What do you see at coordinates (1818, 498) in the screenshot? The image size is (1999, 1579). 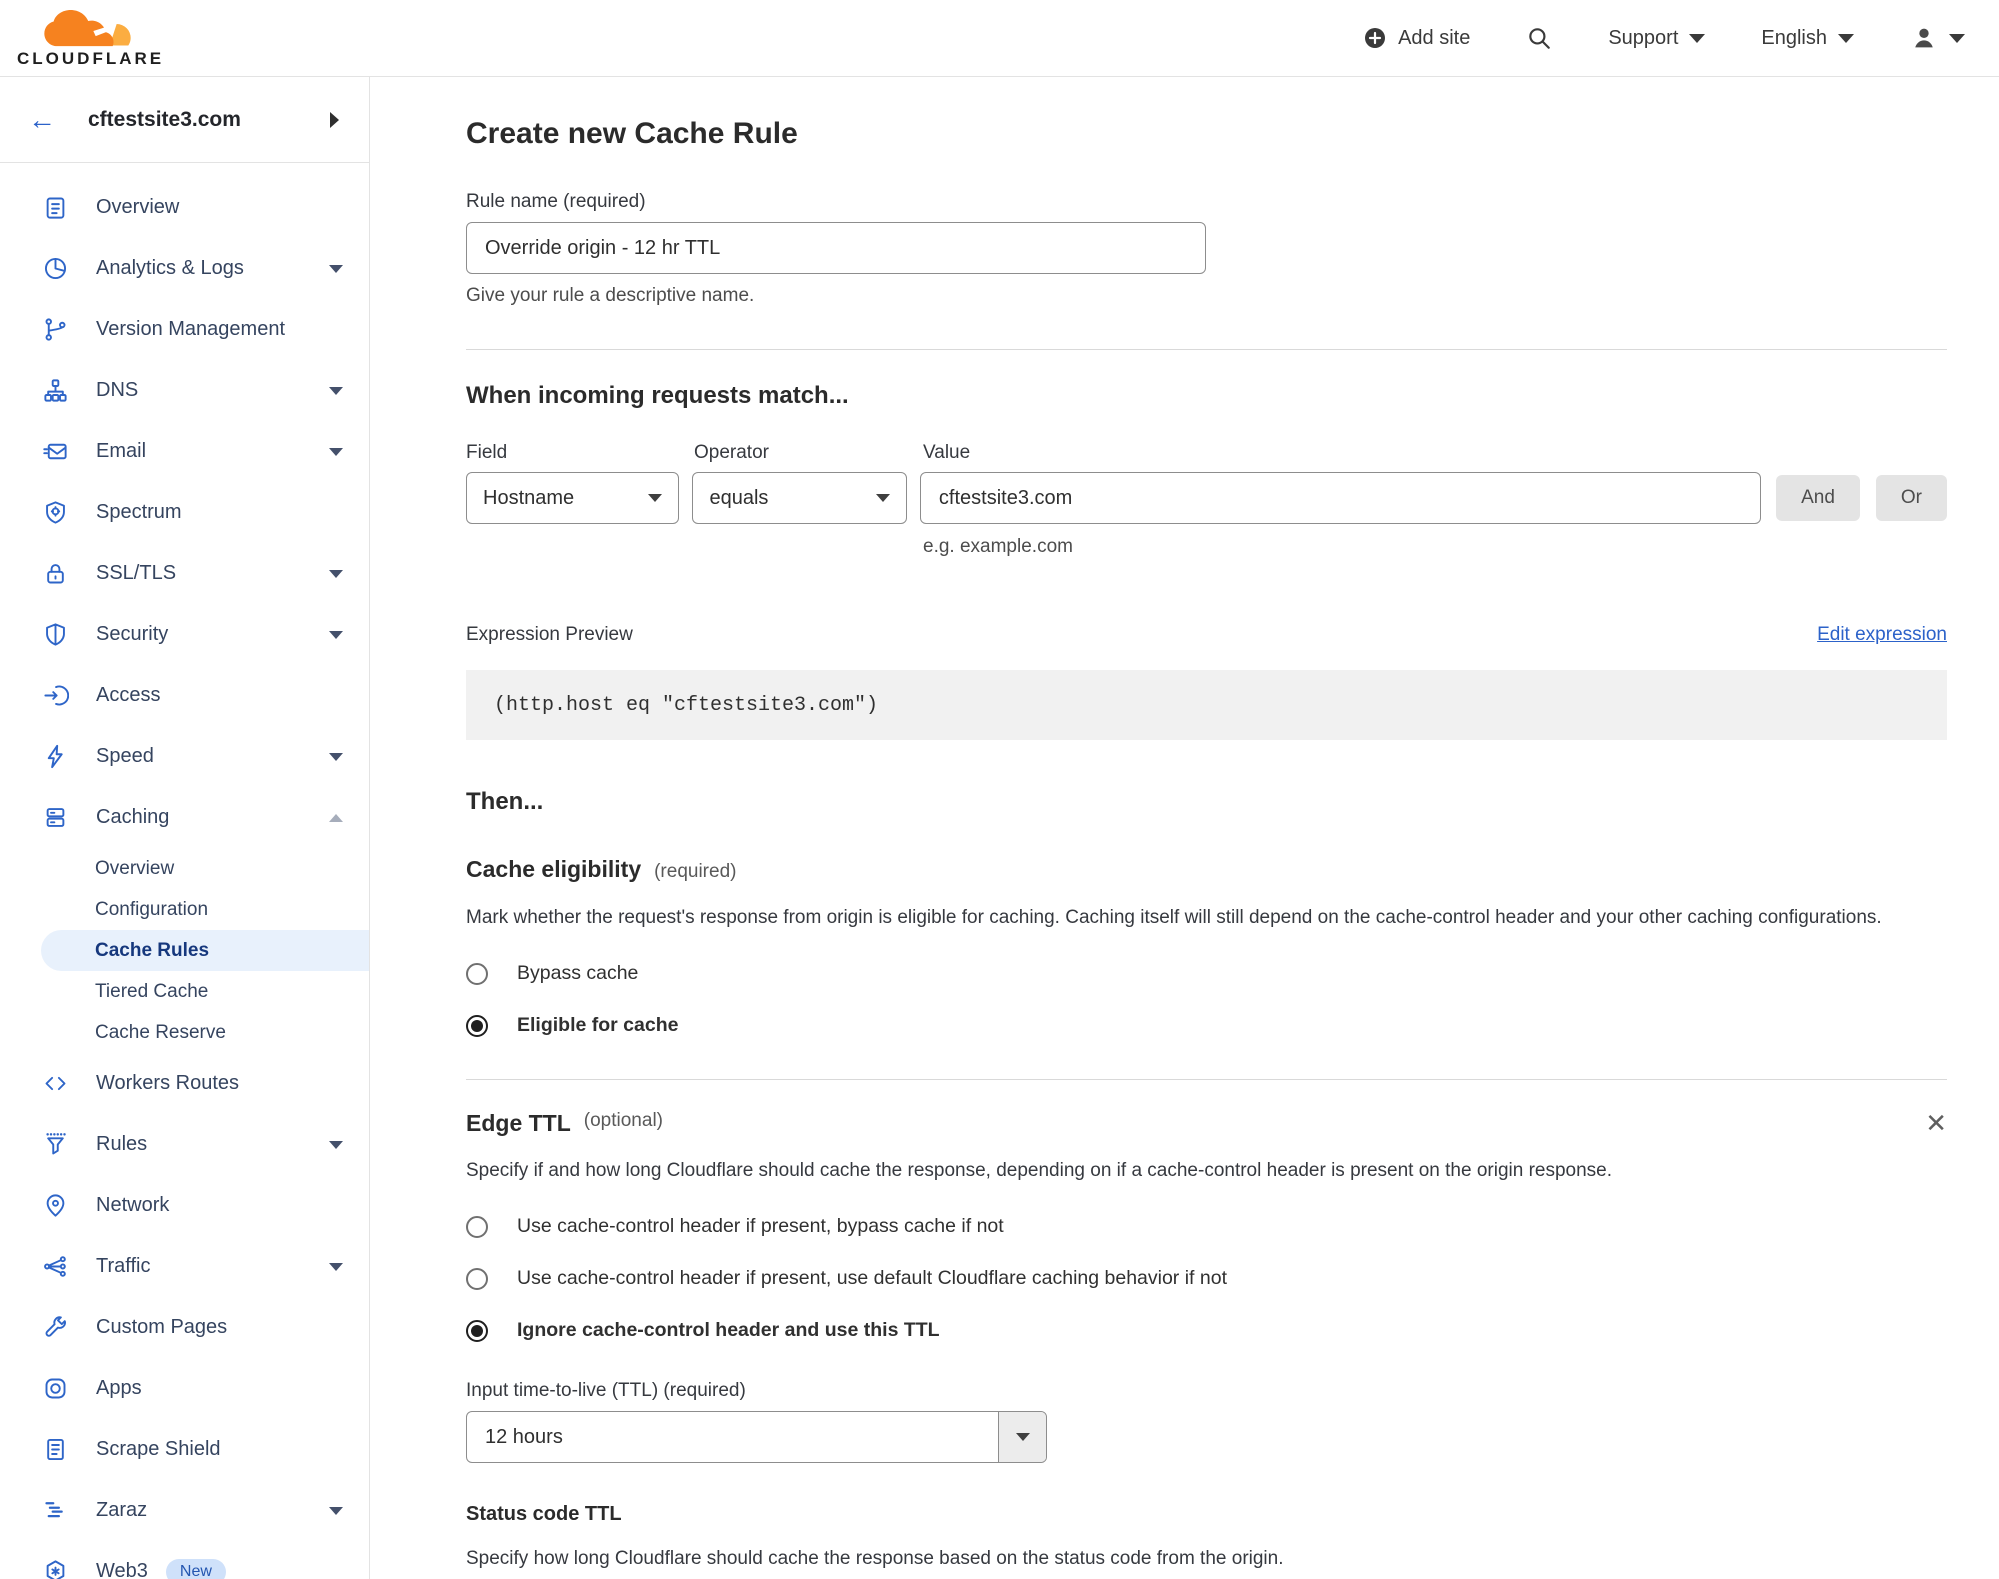 I see `and-button: And` at bounding box center [1818, 498].